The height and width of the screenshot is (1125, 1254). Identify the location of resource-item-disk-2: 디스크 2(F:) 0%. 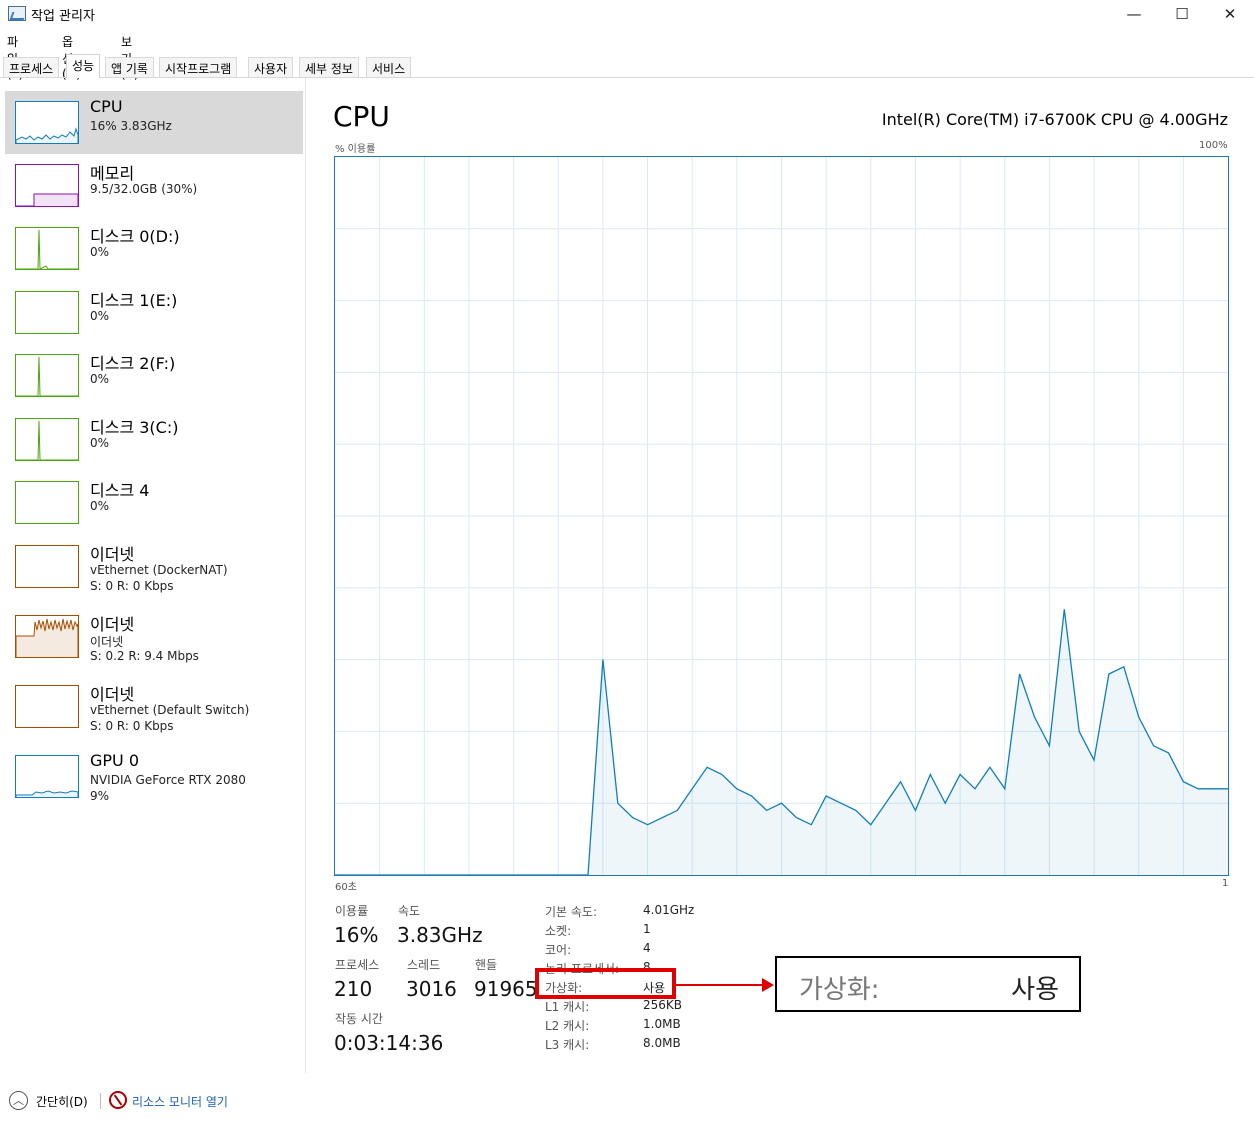
(154, 375).